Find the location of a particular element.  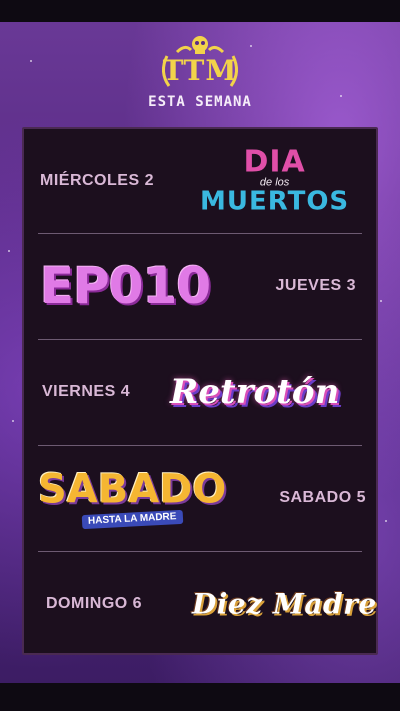

skull-logo-icon: TTM is located at coordinates (200, 63).